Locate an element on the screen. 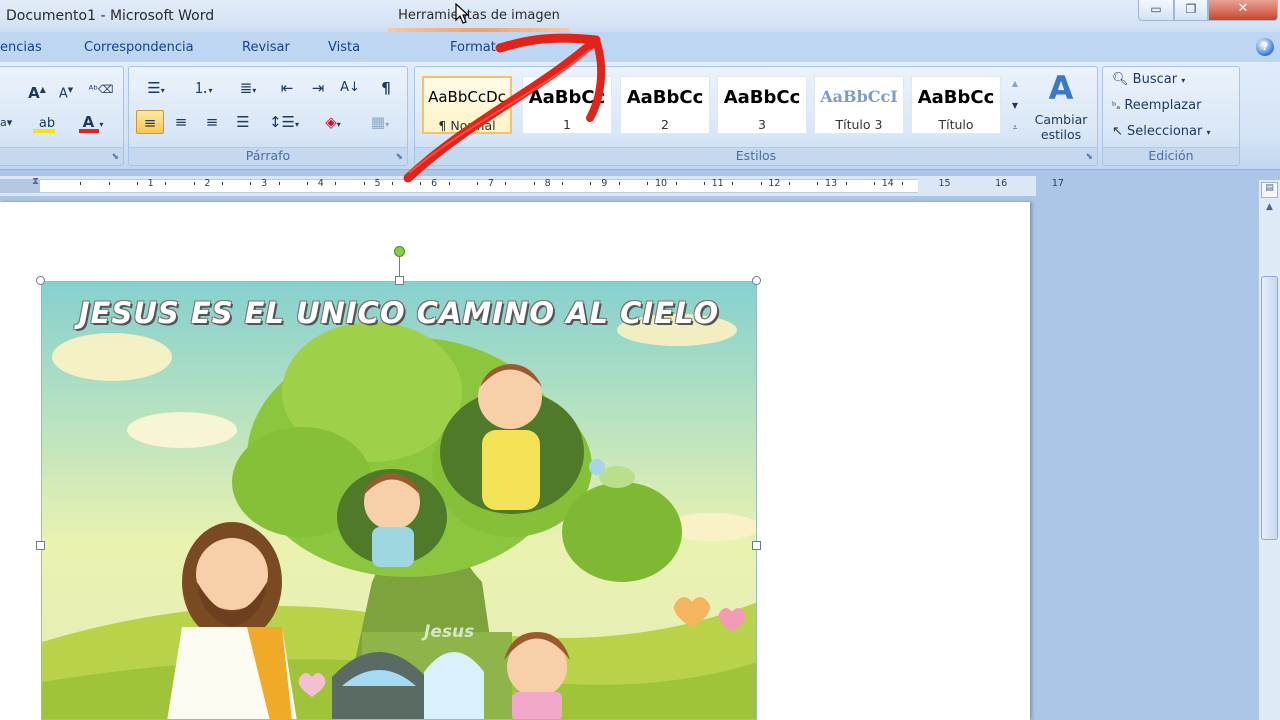 The image size is (1280, 720). minimize-button: ▭ is located at coordinates (1156, 10).